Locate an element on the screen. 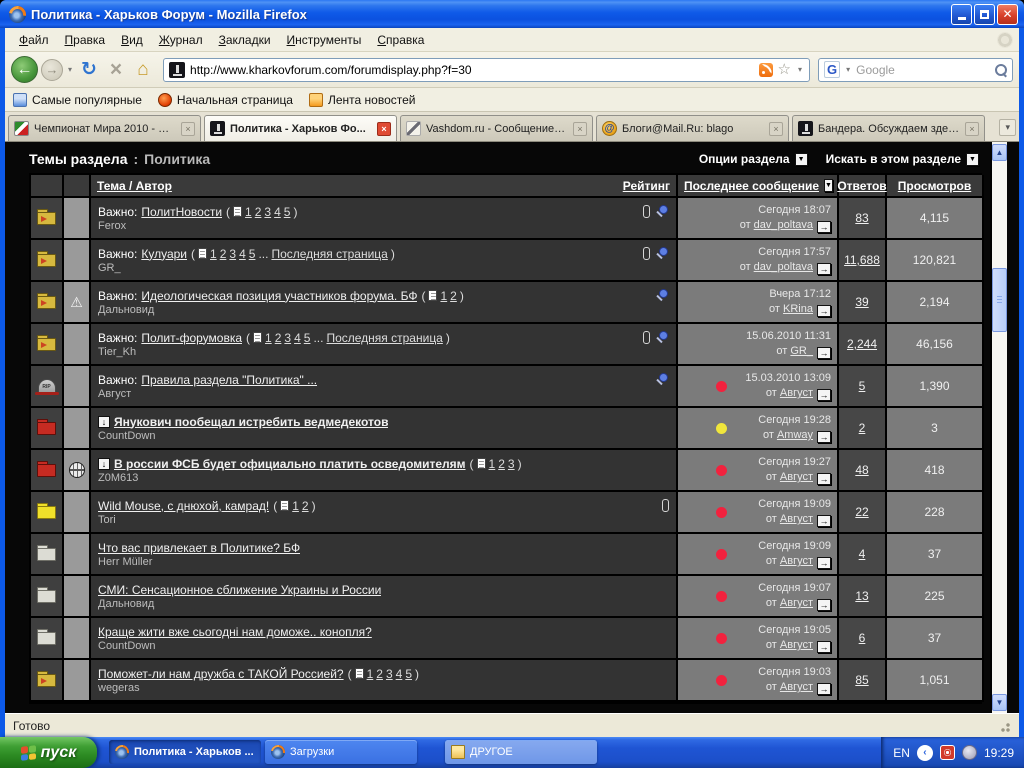  replies-count: 11,688 is located at coordinates (862, 260).